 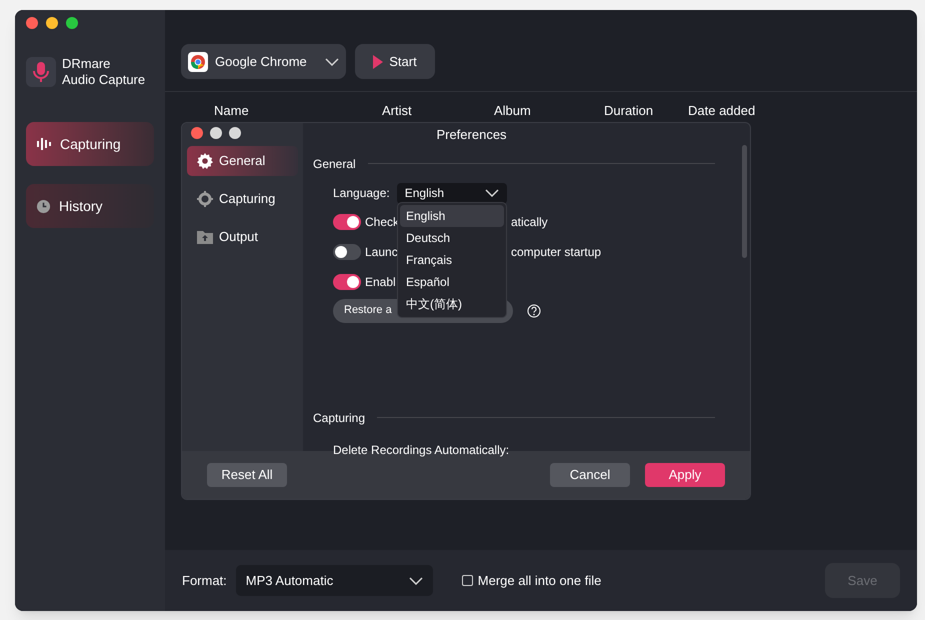 What do you see at coordinates (529, 222) in the screenshot?
I see `toggle-label: atically` at bounding box center [529, 222].